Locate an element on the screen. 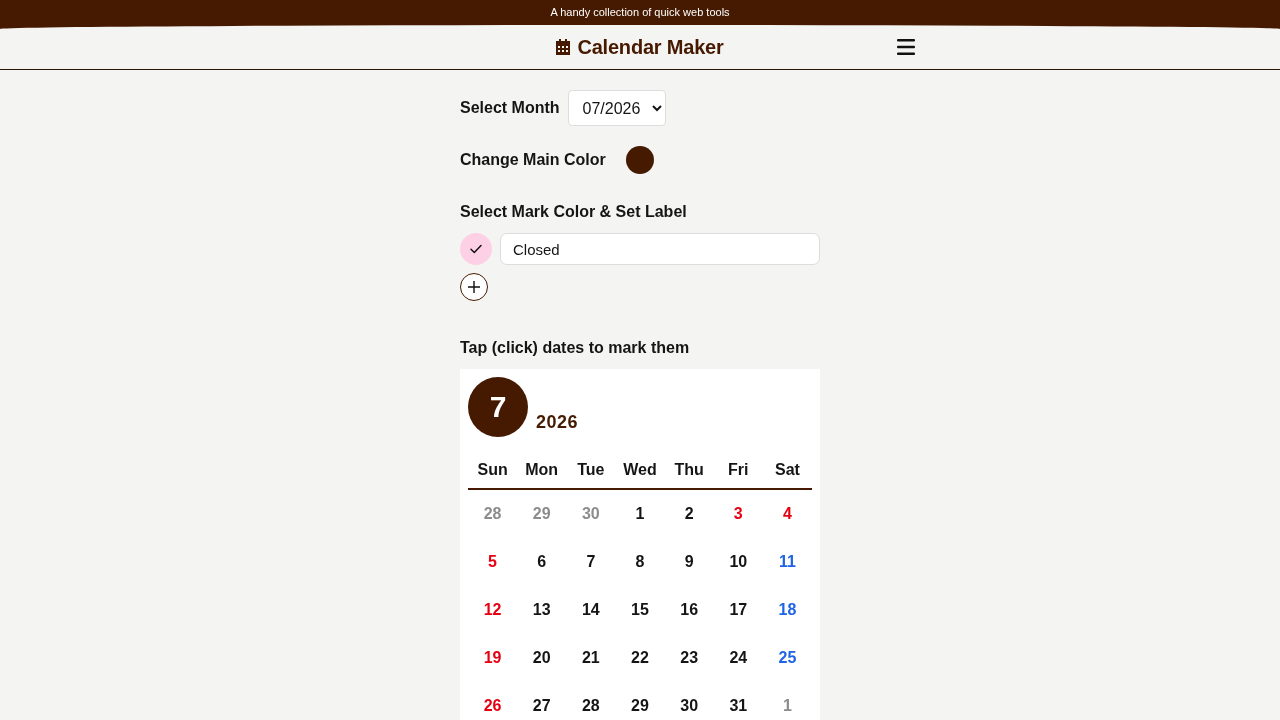  weekday-label: Sun is located at coordinates (492, 470).